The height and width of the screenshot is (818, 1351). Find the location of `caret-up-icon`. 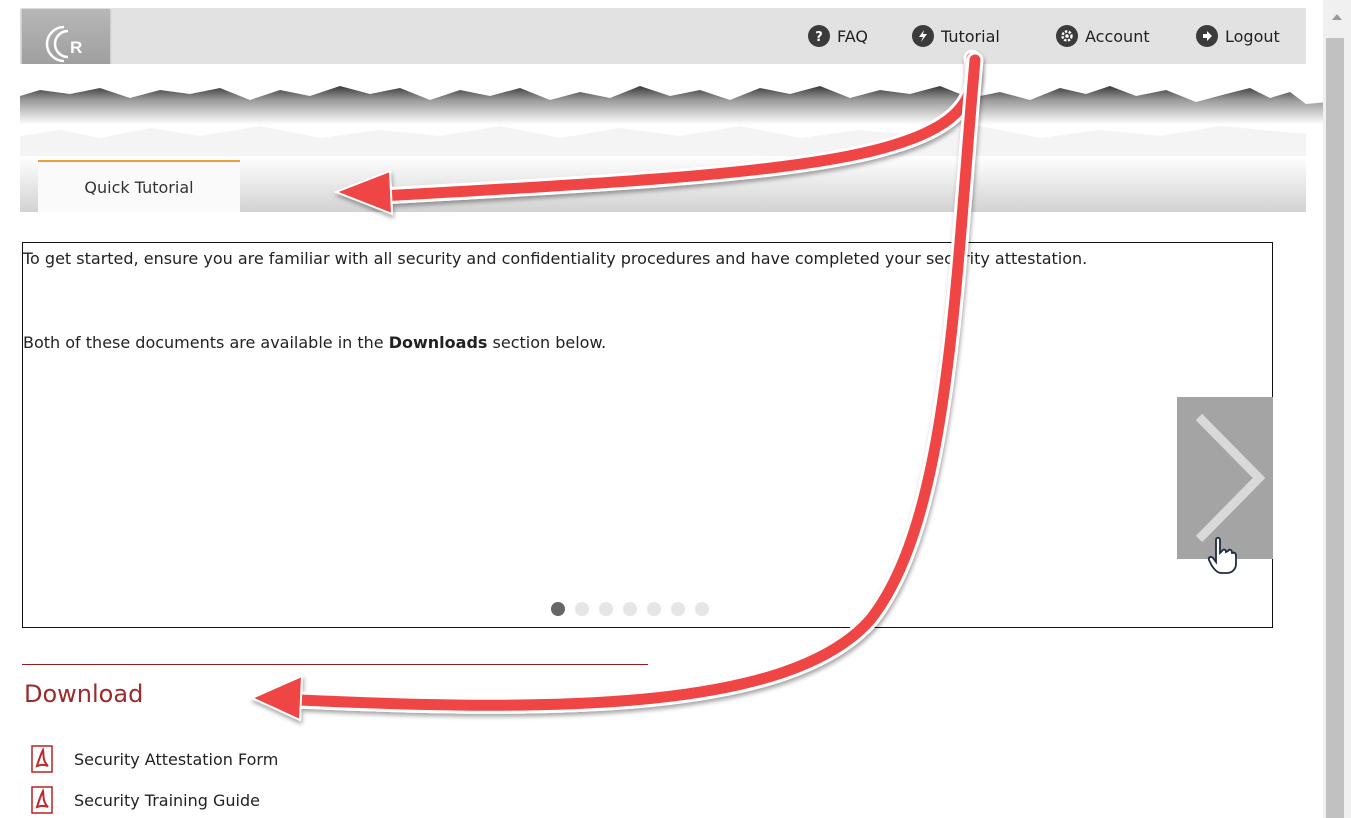

caret-up-icon is located at coordinates (1337, 17).